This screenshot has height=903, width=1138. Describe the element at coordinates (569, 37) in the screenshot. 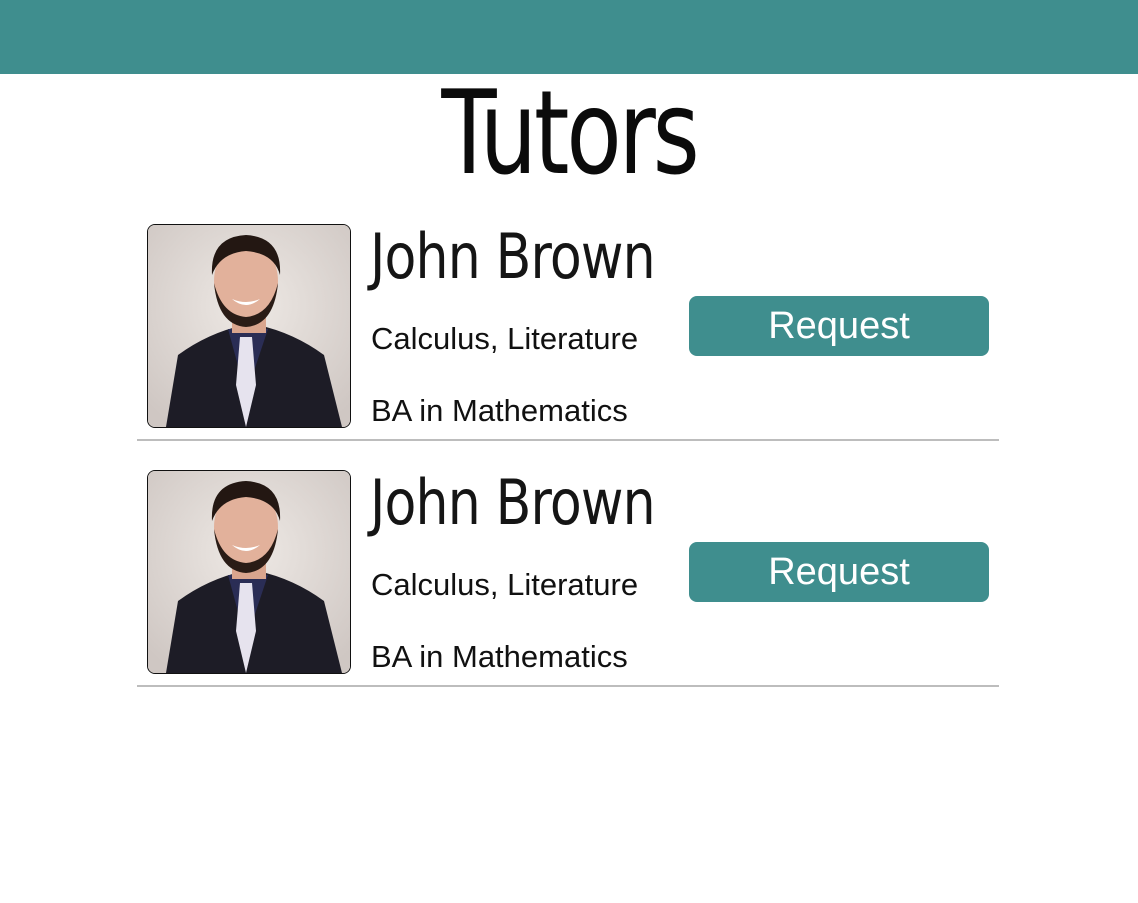

I see `top-bar` at that location.